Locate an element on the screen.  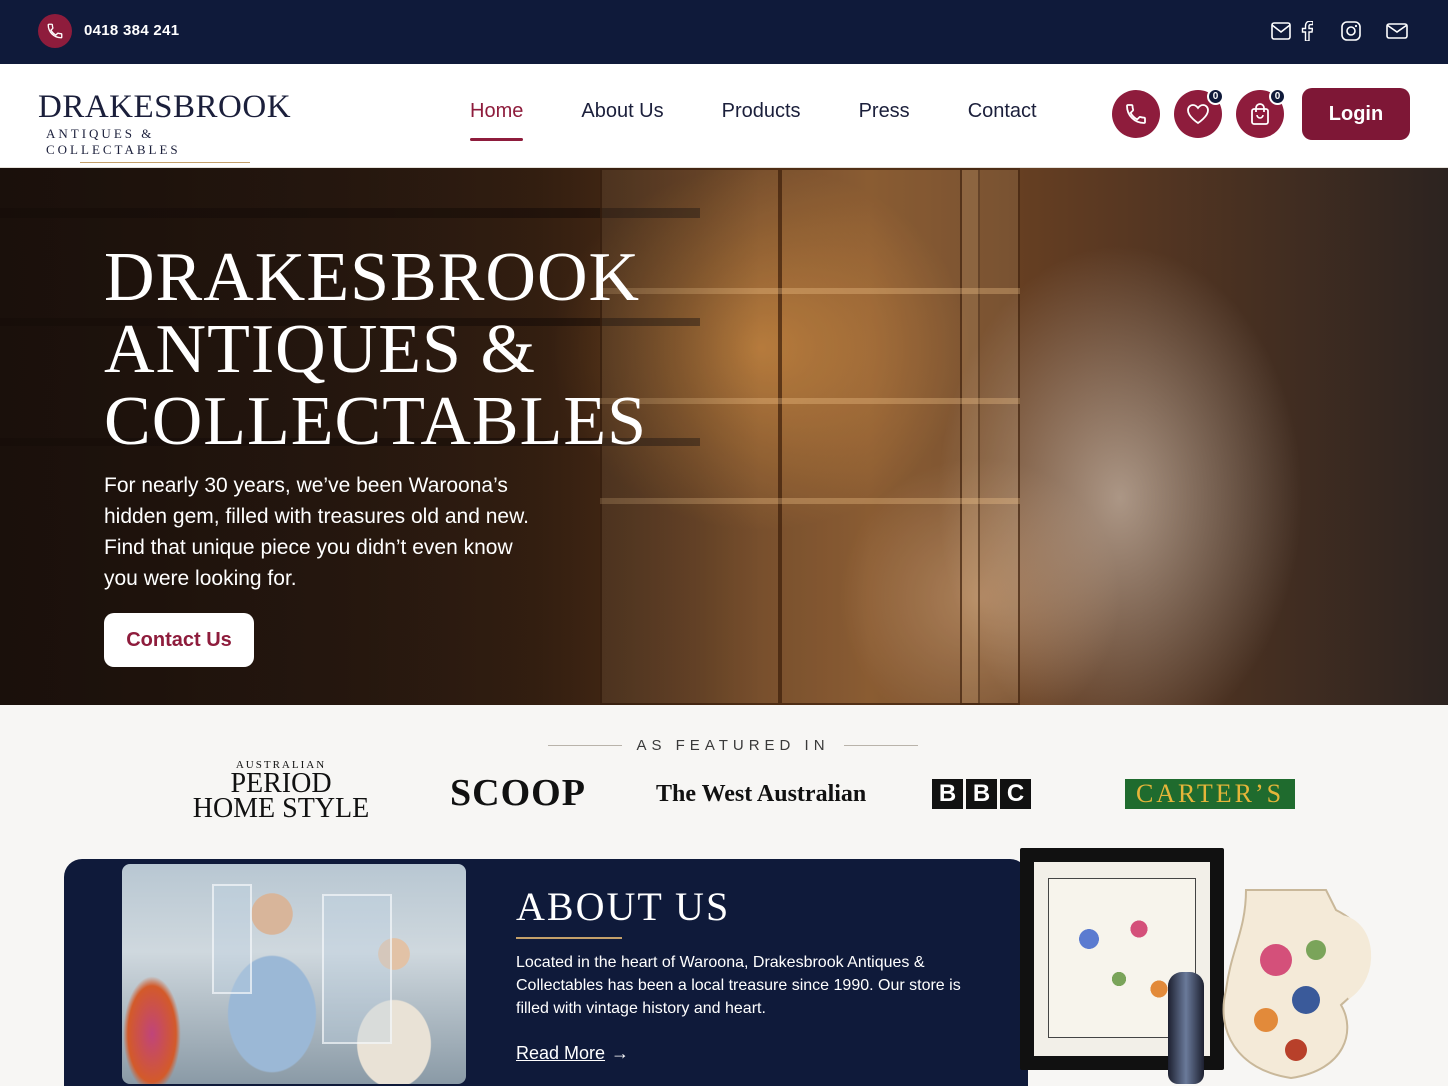
west-australian-logo: The West Australian is located at coordinates (761, 794).